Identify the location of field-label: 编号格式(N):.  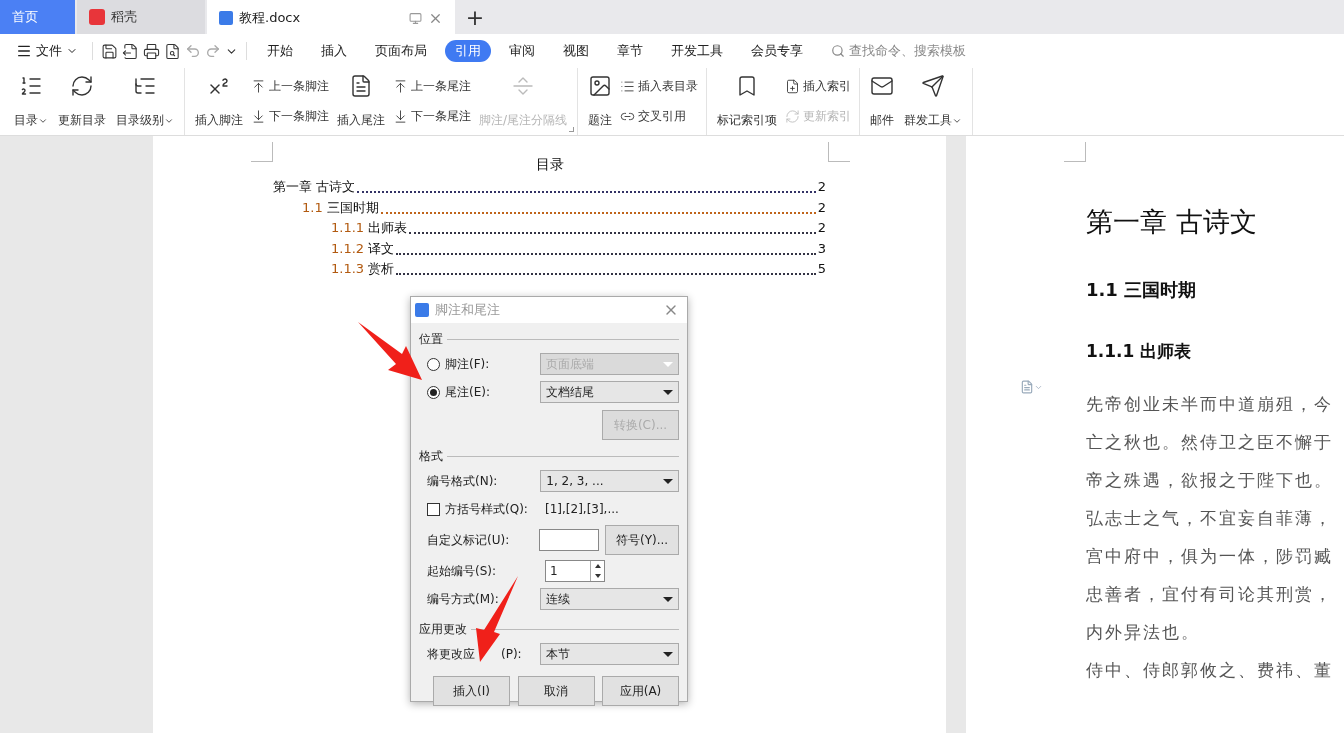
(462, 481).